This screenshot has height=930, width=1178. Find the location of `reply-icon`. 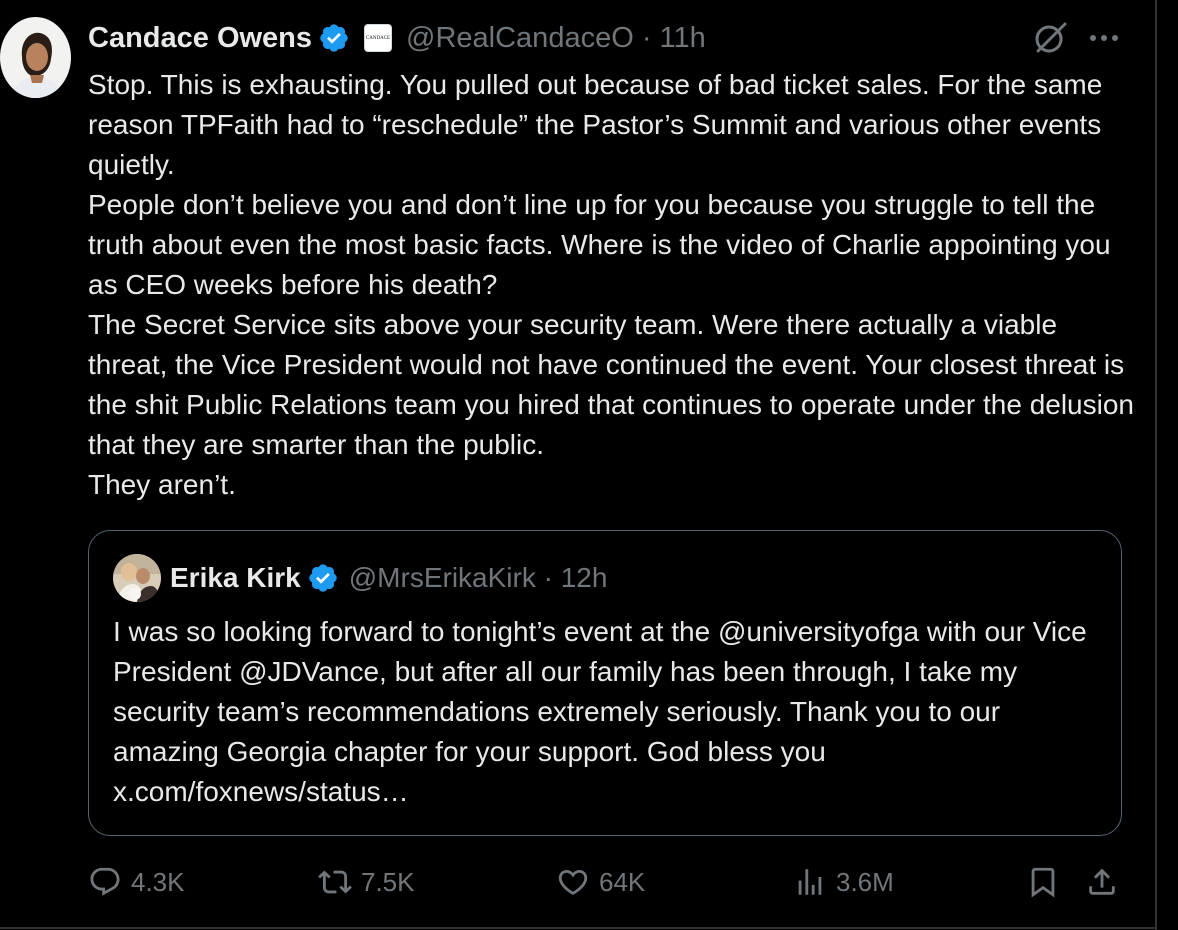

reply-icon is located at coordinates (105, 882).